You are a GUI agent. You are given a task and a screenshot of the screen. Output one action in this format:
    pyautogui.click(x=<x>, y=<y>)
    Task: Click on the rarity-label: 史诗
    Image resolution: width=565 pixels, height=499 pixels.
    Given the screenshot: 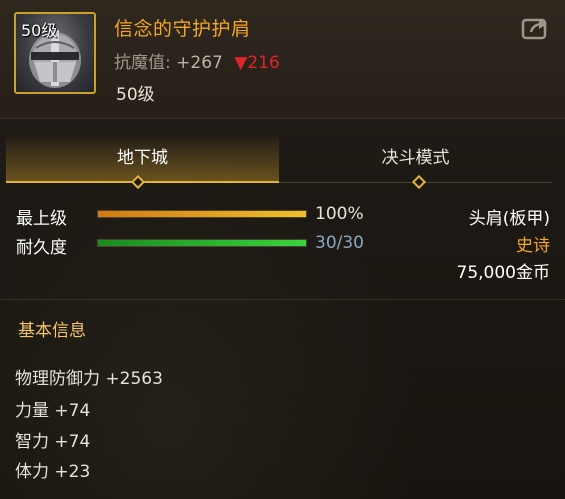 What is the action you would take?
    pyautogui.click(x=533, y=246)
    